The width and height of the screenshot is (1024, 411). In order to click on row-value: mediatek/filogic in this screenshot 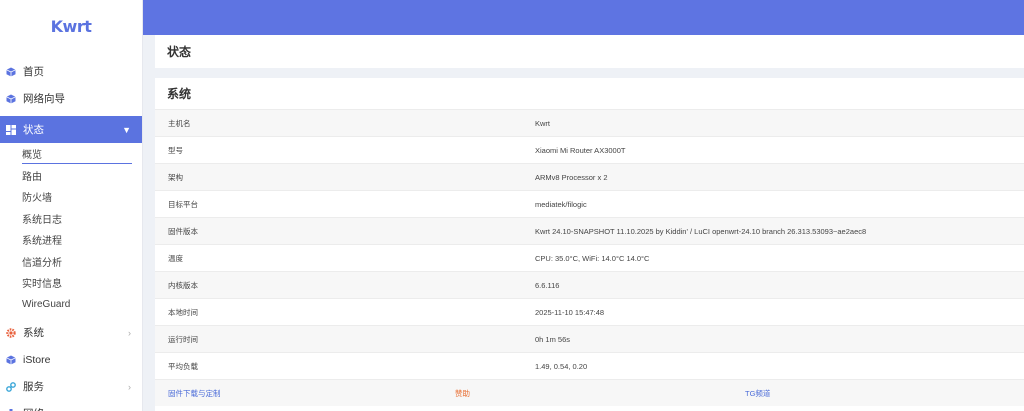, I will do `click(561, 204)`.